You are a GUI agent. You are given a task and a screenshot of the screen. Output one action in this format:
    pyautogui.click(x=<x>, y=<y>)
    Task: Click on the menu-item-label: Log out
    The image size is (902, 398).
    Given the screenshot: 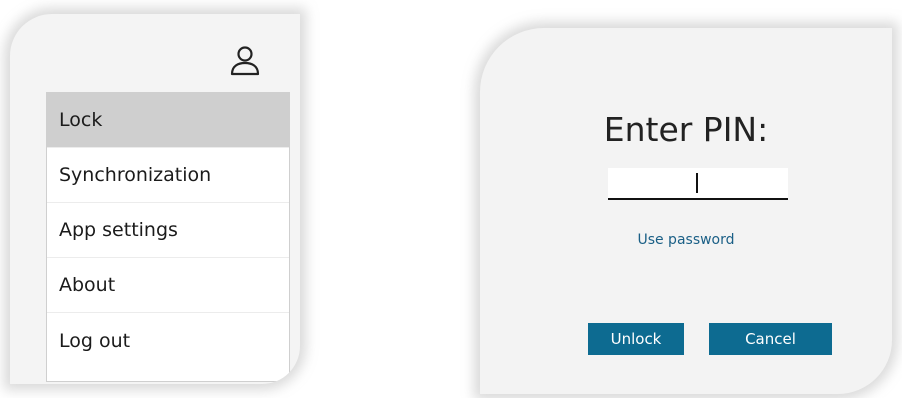 What is the action you would take?
    pyautogui.click(x=95, y=340)
    